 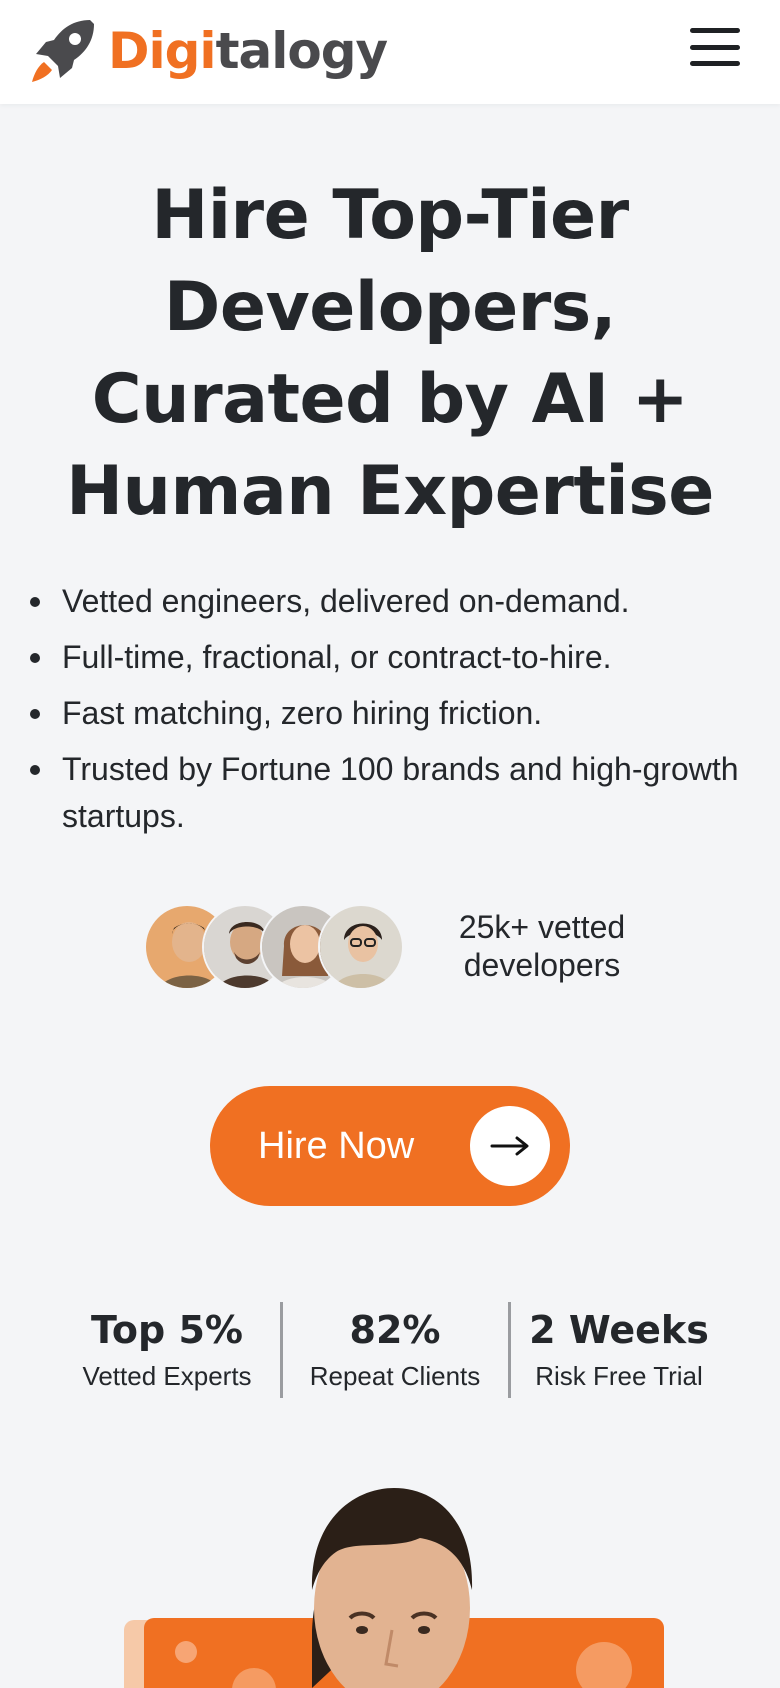 I want to click on hire-now-button: Hire Now, so click(x=390, y=1146).